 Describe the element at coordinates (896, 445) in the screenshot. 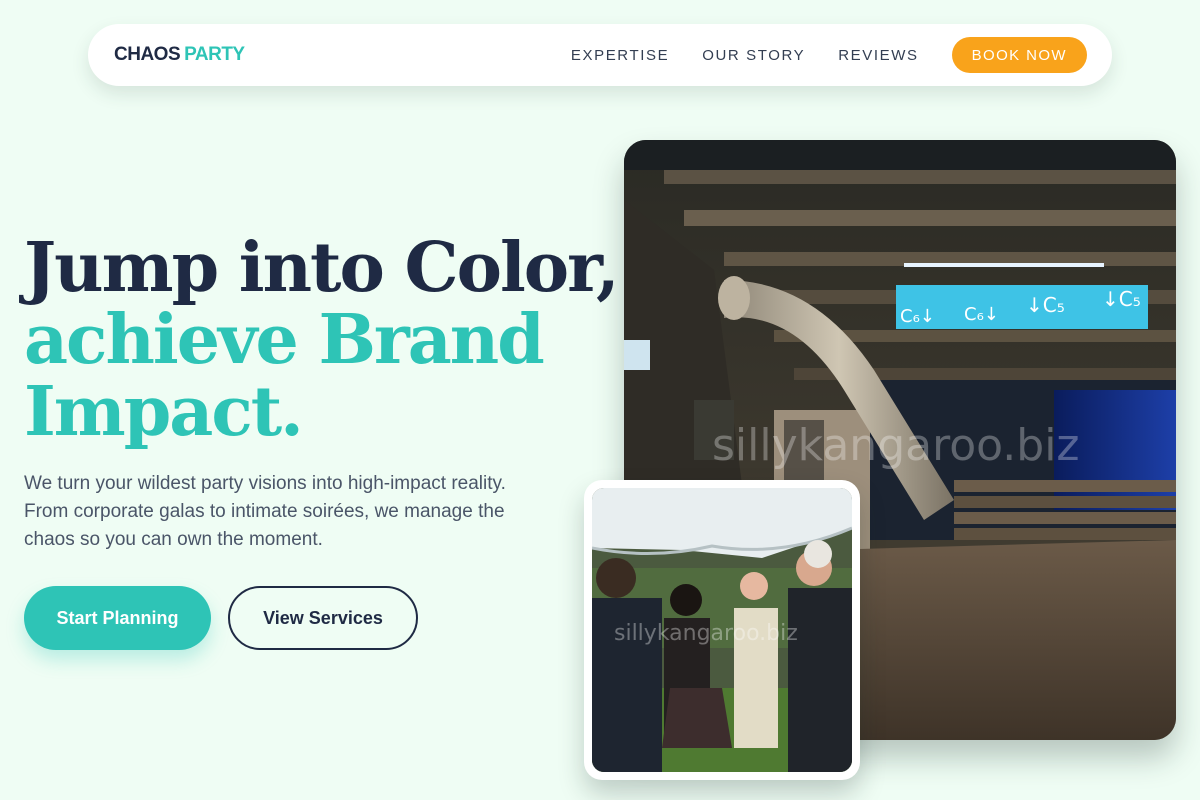

I see `venue-watermark: sillykangaroo.biz` at that location.